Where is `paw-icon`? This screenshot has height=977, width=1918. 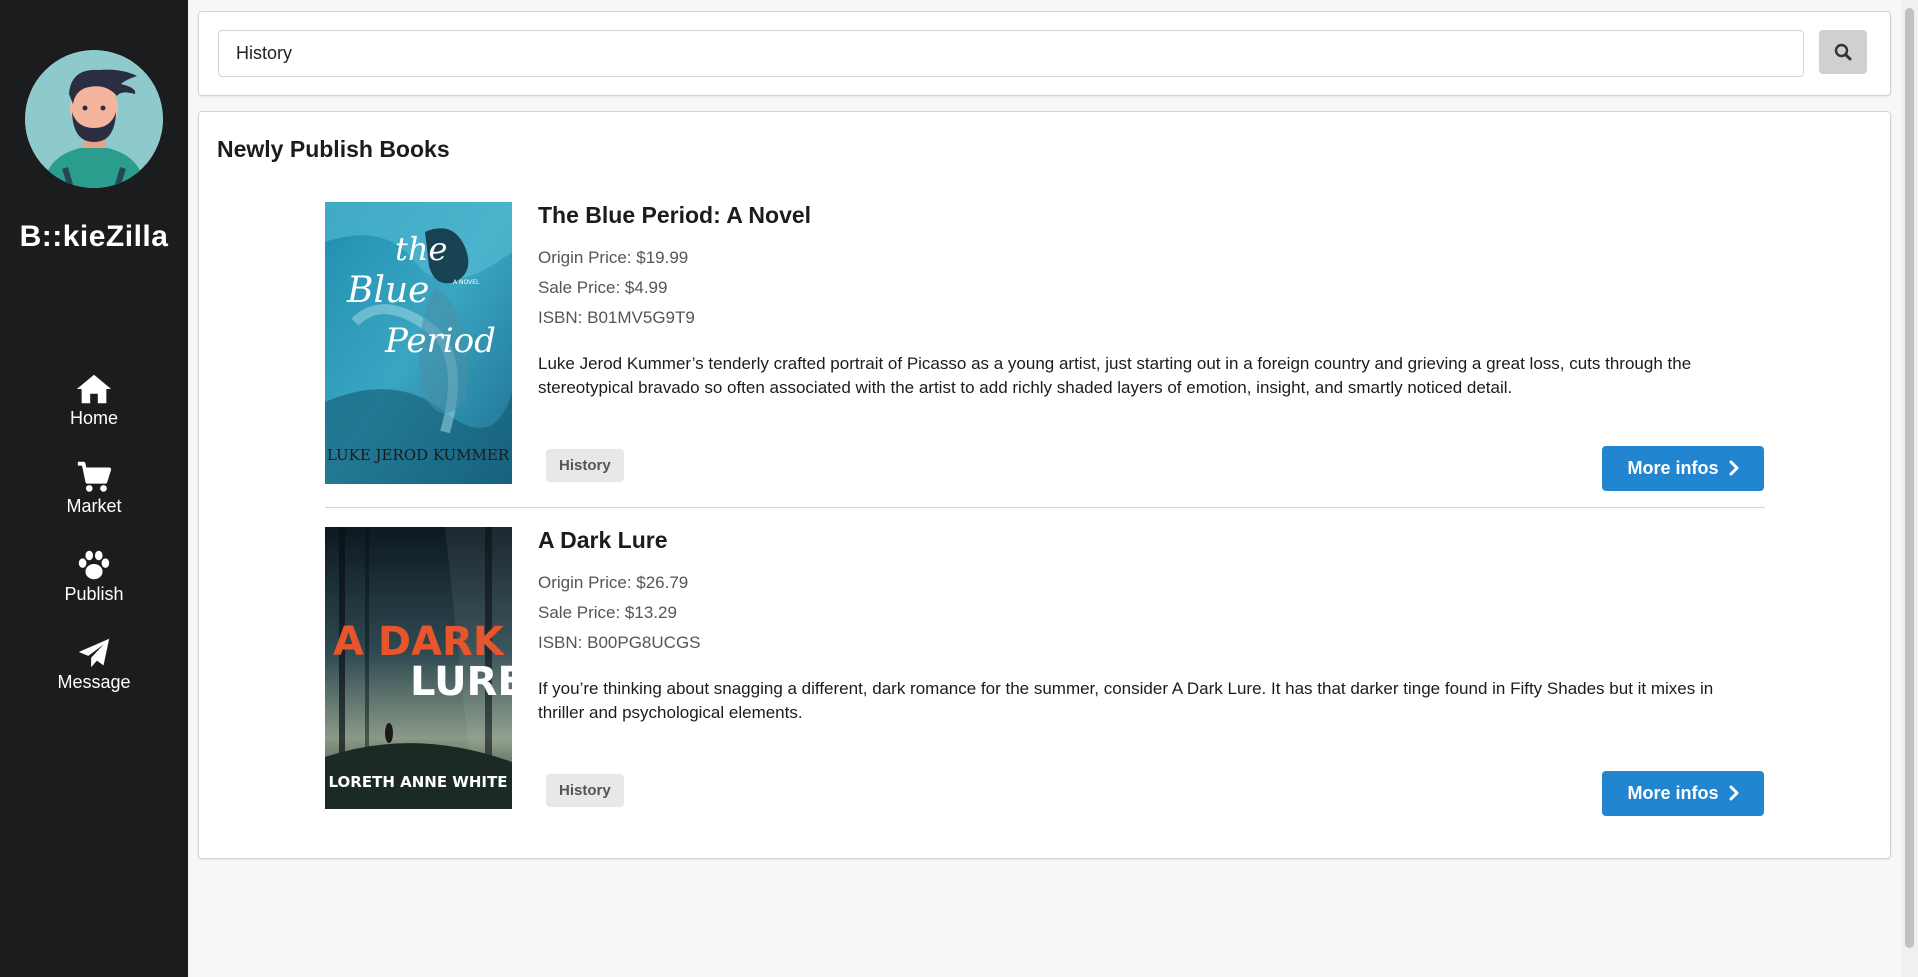 paw-icon is located at coordinates (94, 565).